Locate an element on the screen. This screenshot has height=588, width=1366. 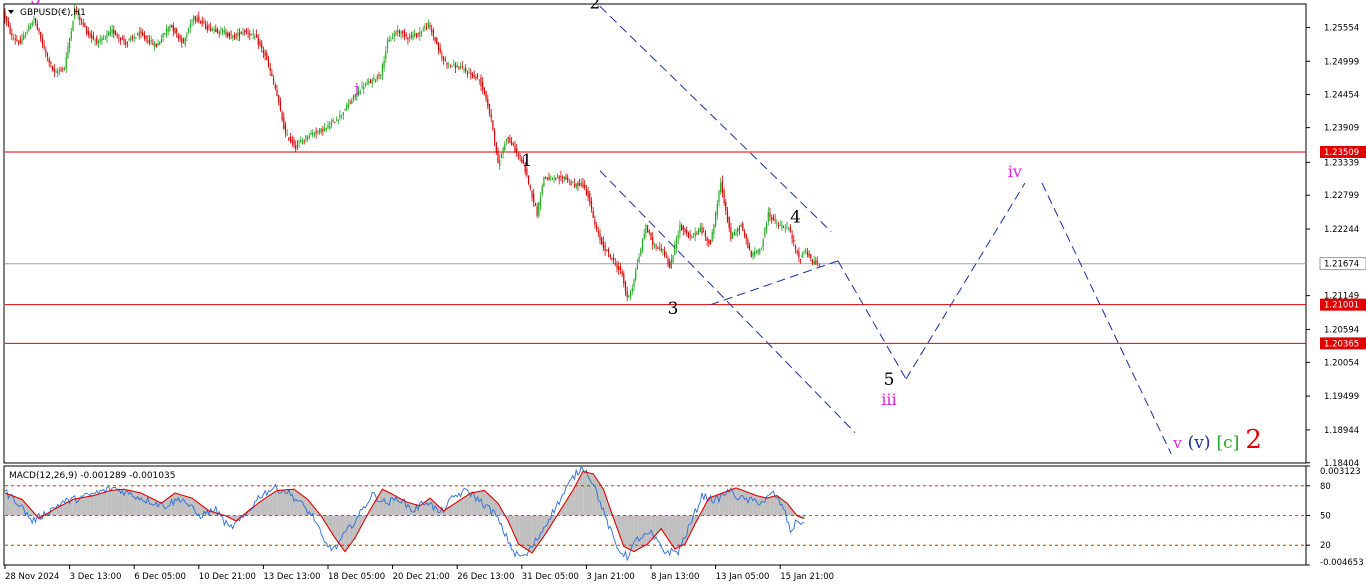
macd-label: MACD(12,26,9) -0.001289 -0.001035 is located at coordinates (92, 476).